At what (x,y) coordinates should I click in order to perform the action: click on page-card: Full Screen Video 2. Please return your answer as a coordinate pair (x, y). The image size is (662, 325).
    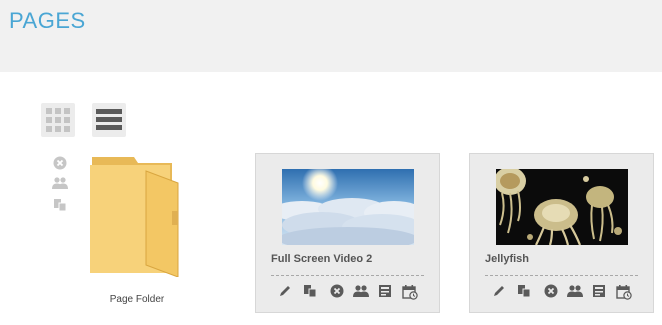
    Looking at the image, I should click on (347, 233).